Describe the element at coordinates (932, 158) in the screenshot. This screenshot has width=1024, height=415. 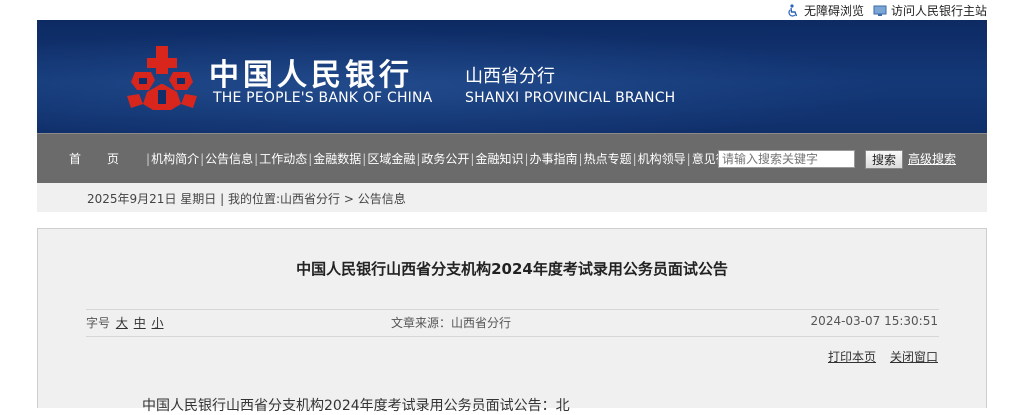
I see `advanced-search-link: 高级搜索` at that location.